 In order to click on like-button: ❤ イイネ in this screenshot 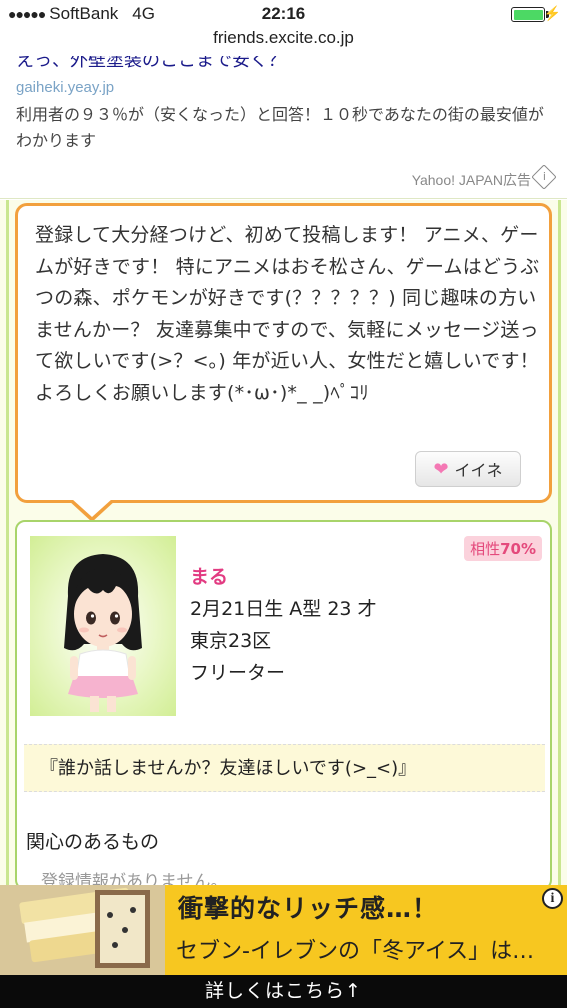, I will do `click(468, 469)`.